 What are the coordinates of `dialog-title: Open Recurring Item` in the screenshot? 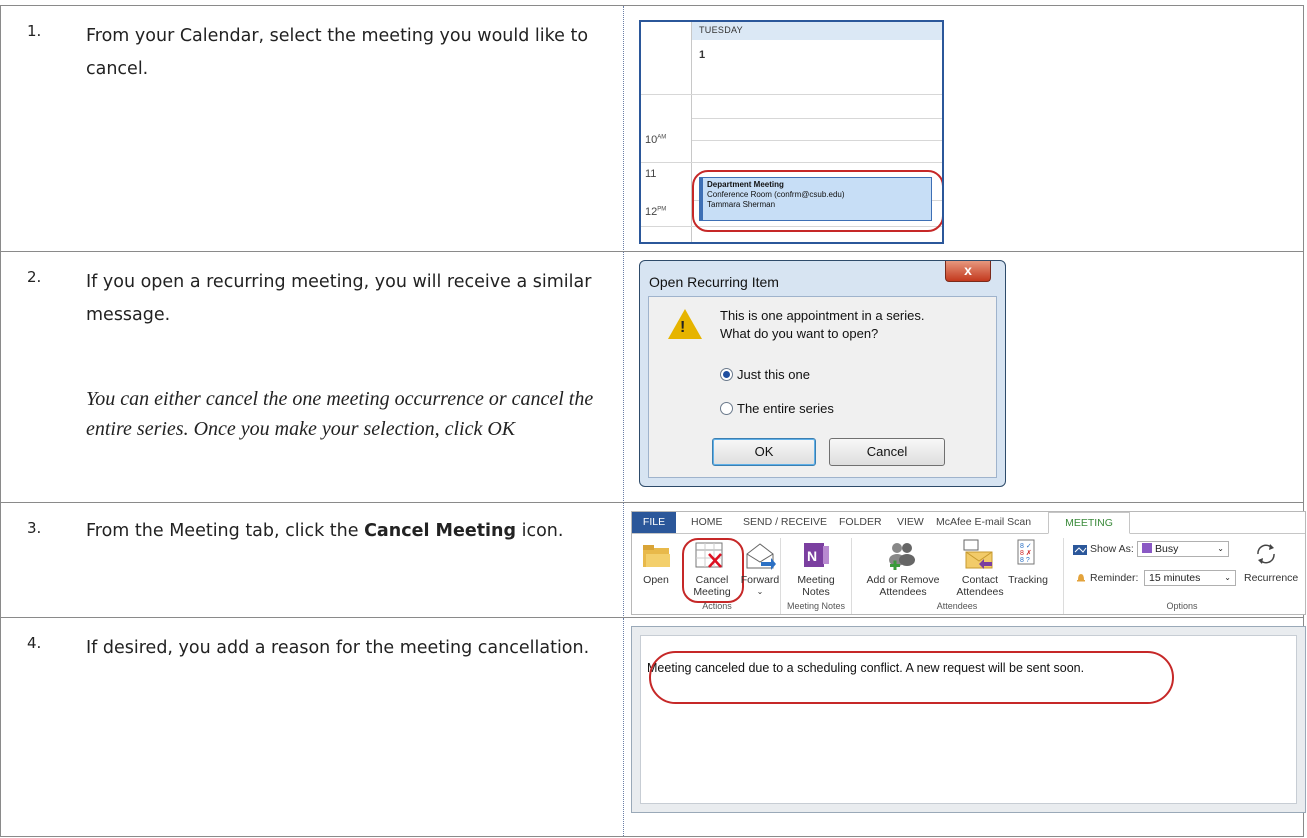 It's located at (714, 282).